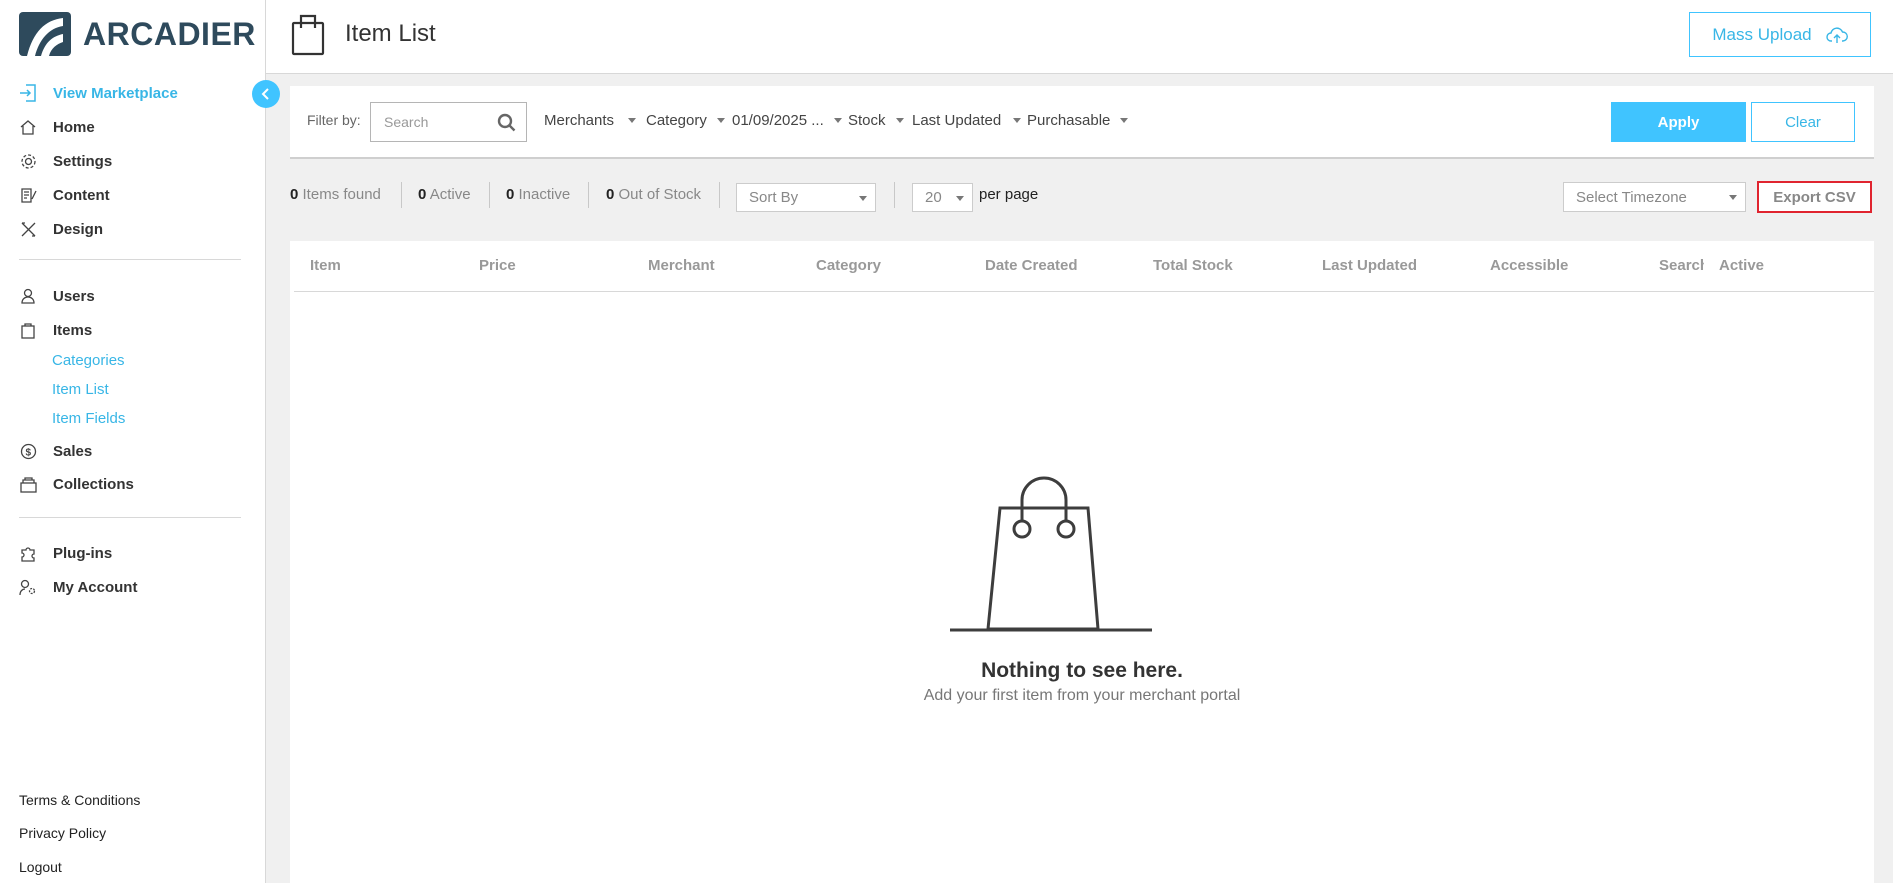  I want to click on account-settings-icon, so click(28, 587).